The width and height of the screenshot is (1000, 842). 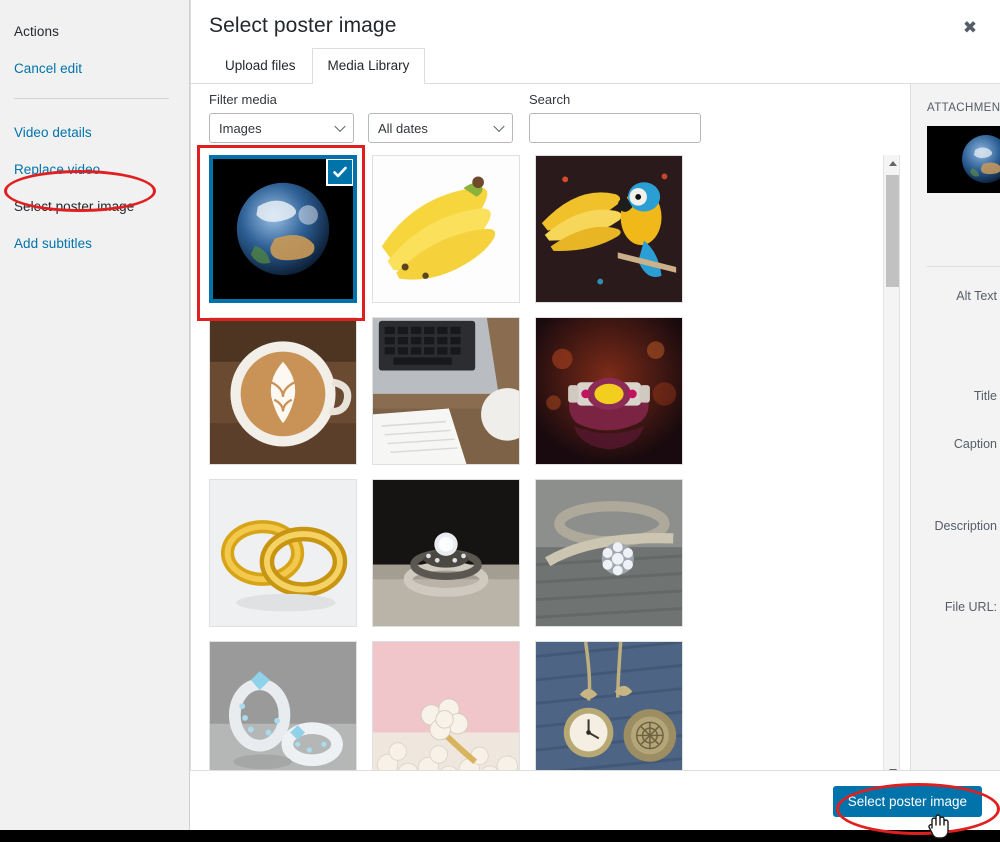 I want to click on attachment-thumbnail, so click(x=963, y=159).